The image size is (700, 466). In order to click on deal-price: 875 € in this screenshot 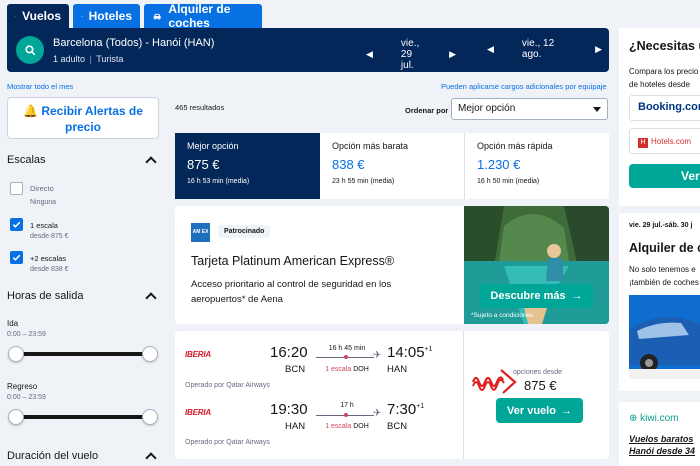, I will do `click(540, 385)`.